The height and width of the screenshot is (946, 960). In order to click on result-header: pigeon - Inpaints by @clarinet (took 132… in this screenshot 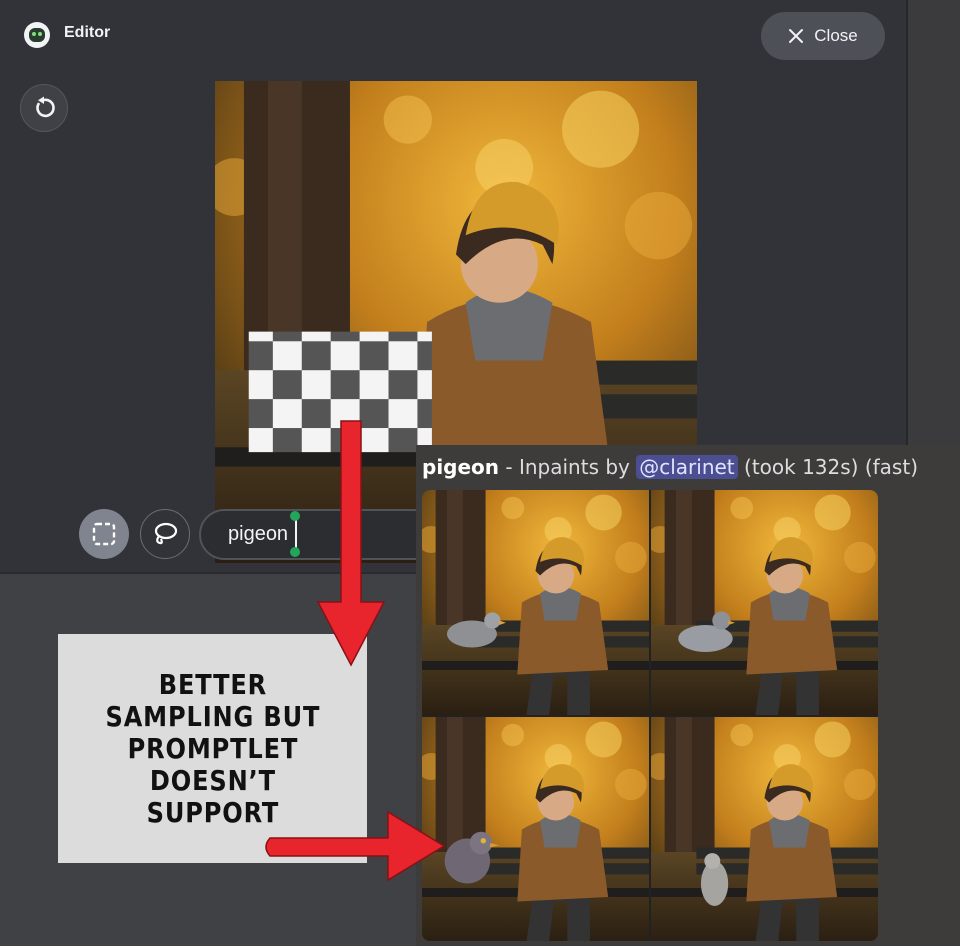, I will do `click(670, 467)`.